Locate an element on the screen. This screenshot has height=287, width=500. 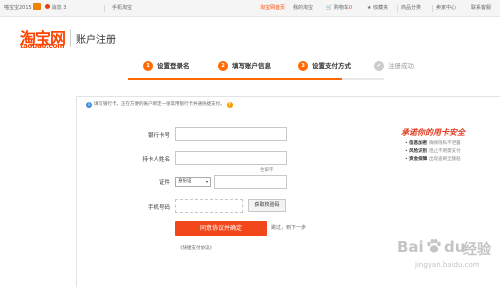
holder-name-label: 持卡人姓名 is located at coordinates (156, 160).